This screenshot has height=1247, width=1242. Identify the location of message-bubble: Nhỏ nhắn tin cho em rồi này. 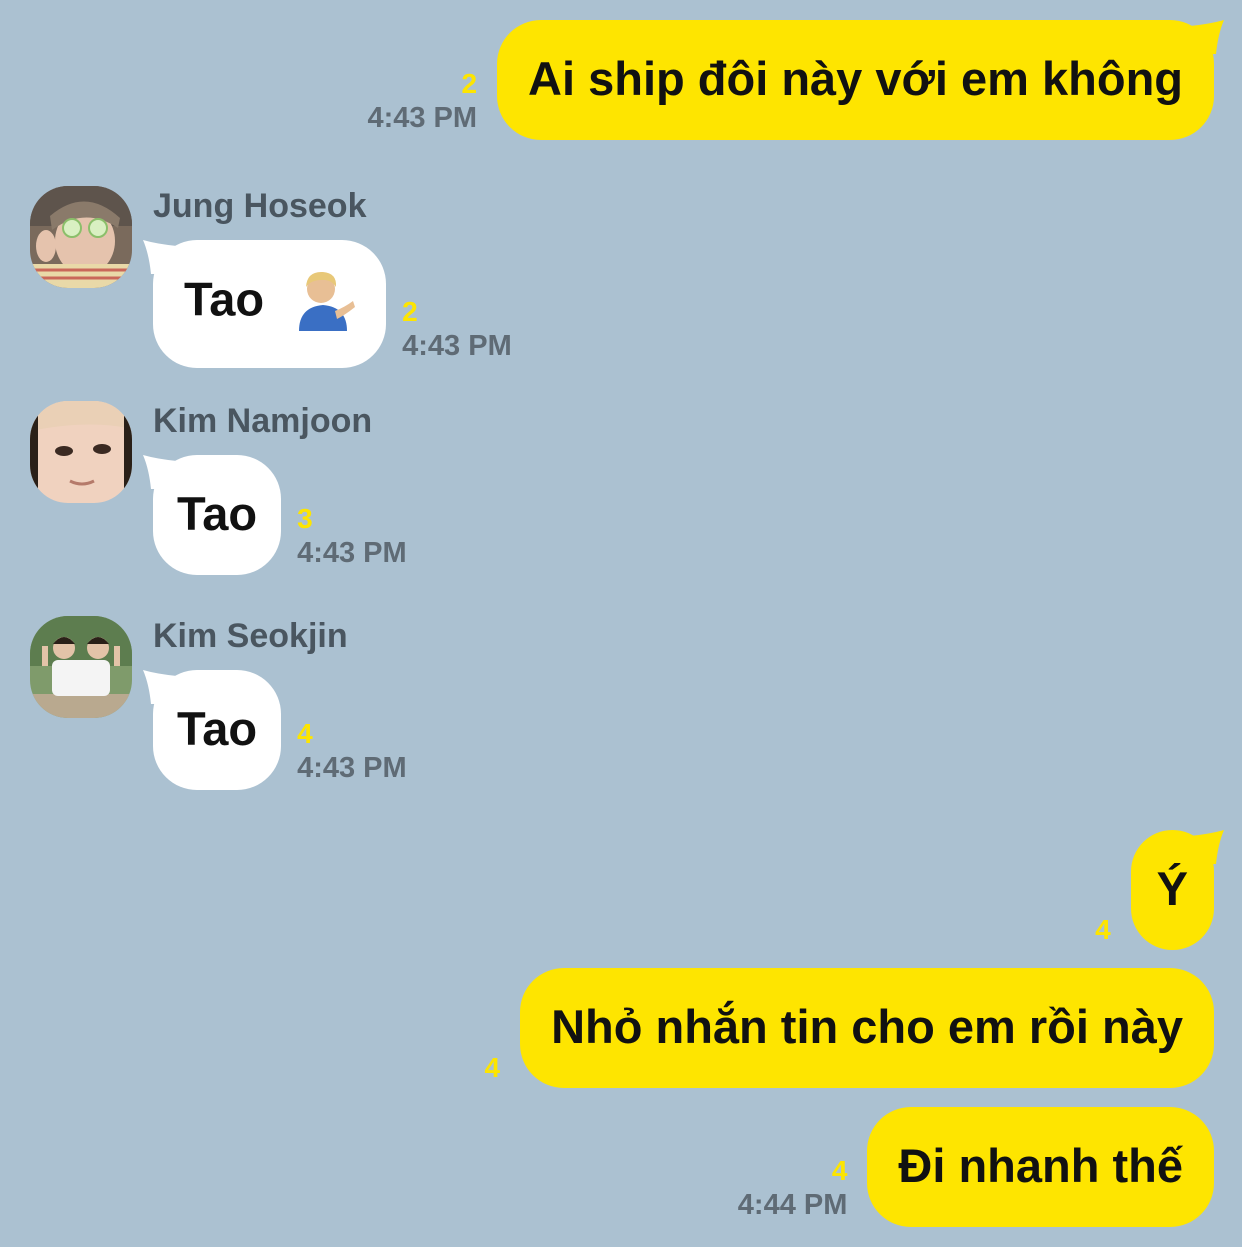
(867, 1028).